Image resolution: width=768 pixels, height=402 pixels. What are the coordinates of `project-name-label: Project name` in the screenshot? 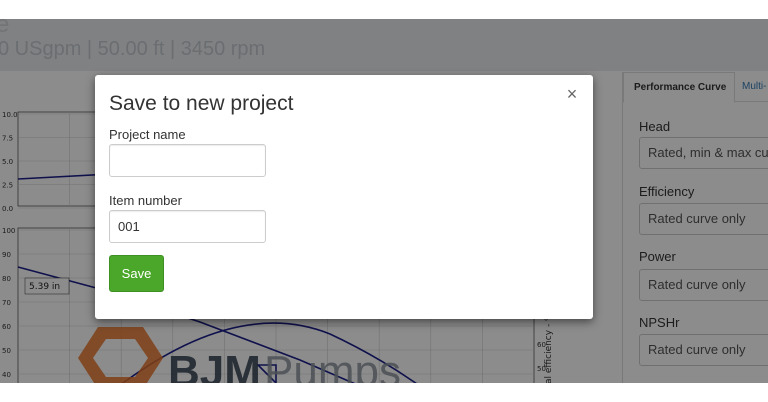 It's located at (147, 134).